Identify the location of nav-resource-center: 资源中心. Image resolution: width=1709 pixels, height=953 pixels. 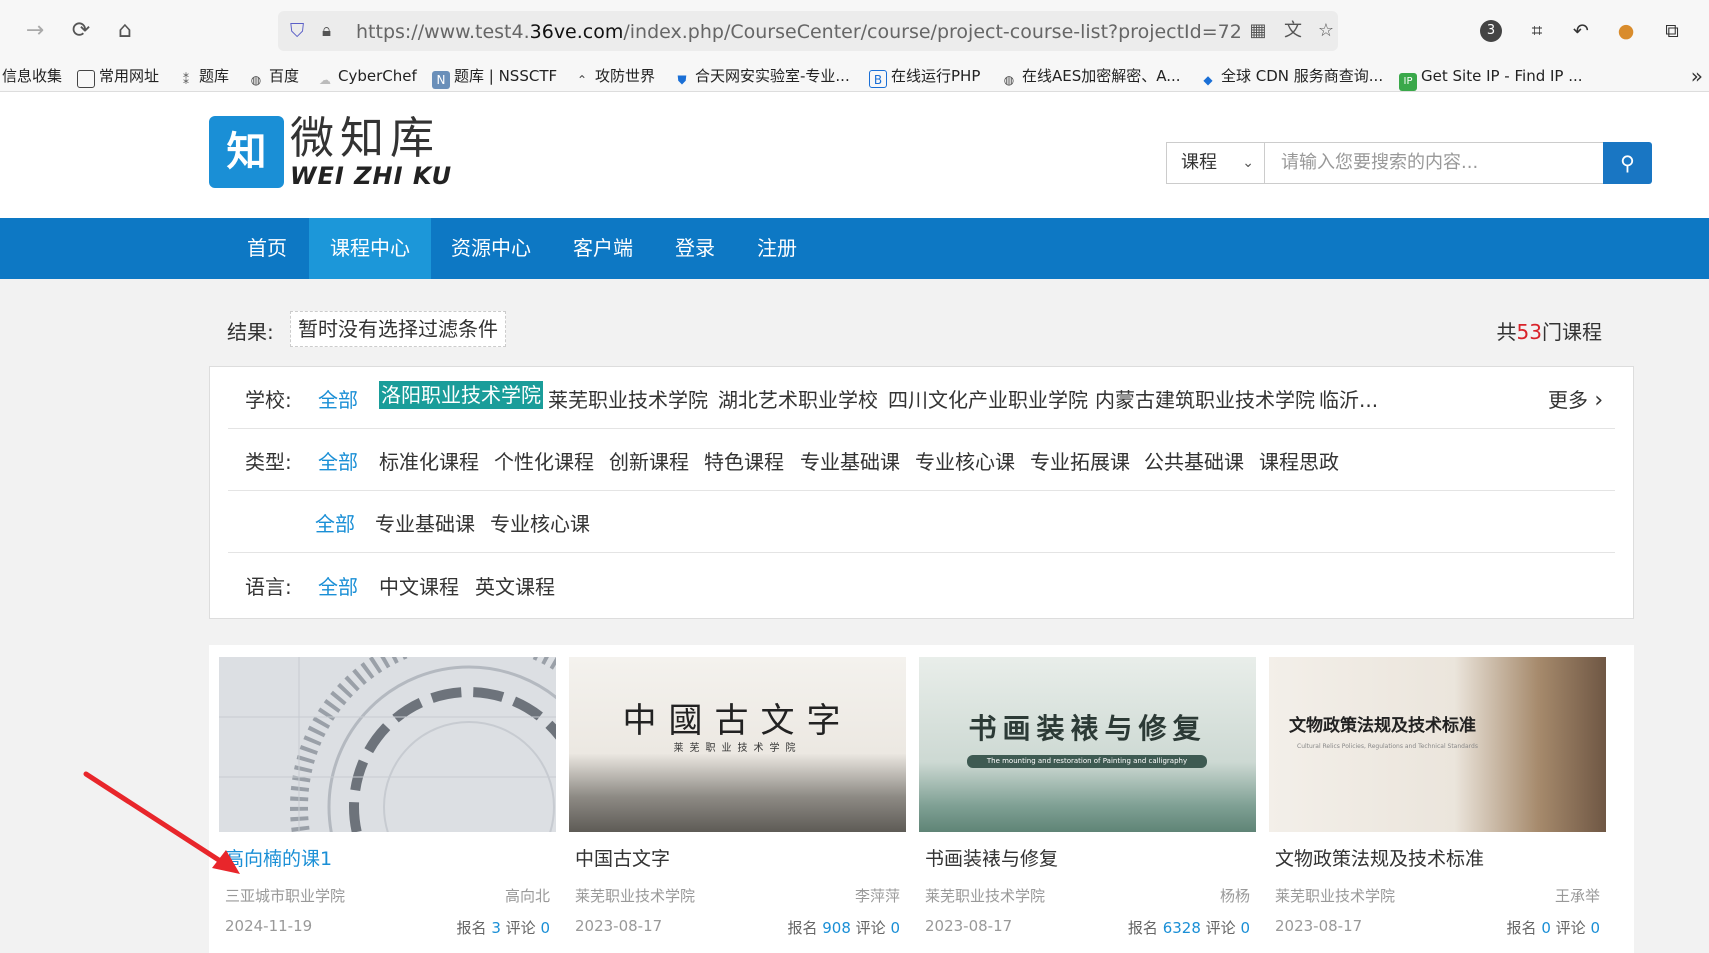
(491, 248).